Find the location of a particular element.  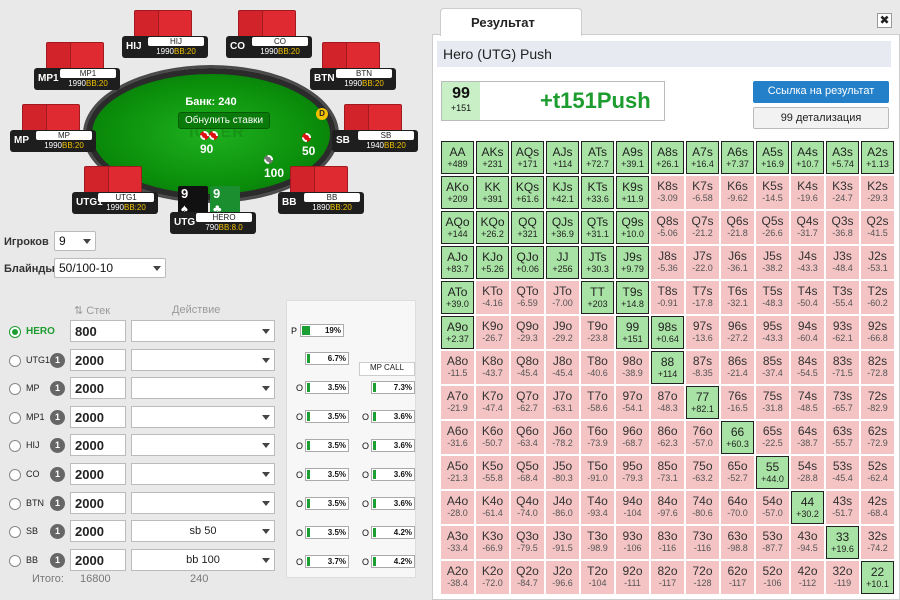

hand-cell: Q7o -62.7 is located at coordinates (527, 402).